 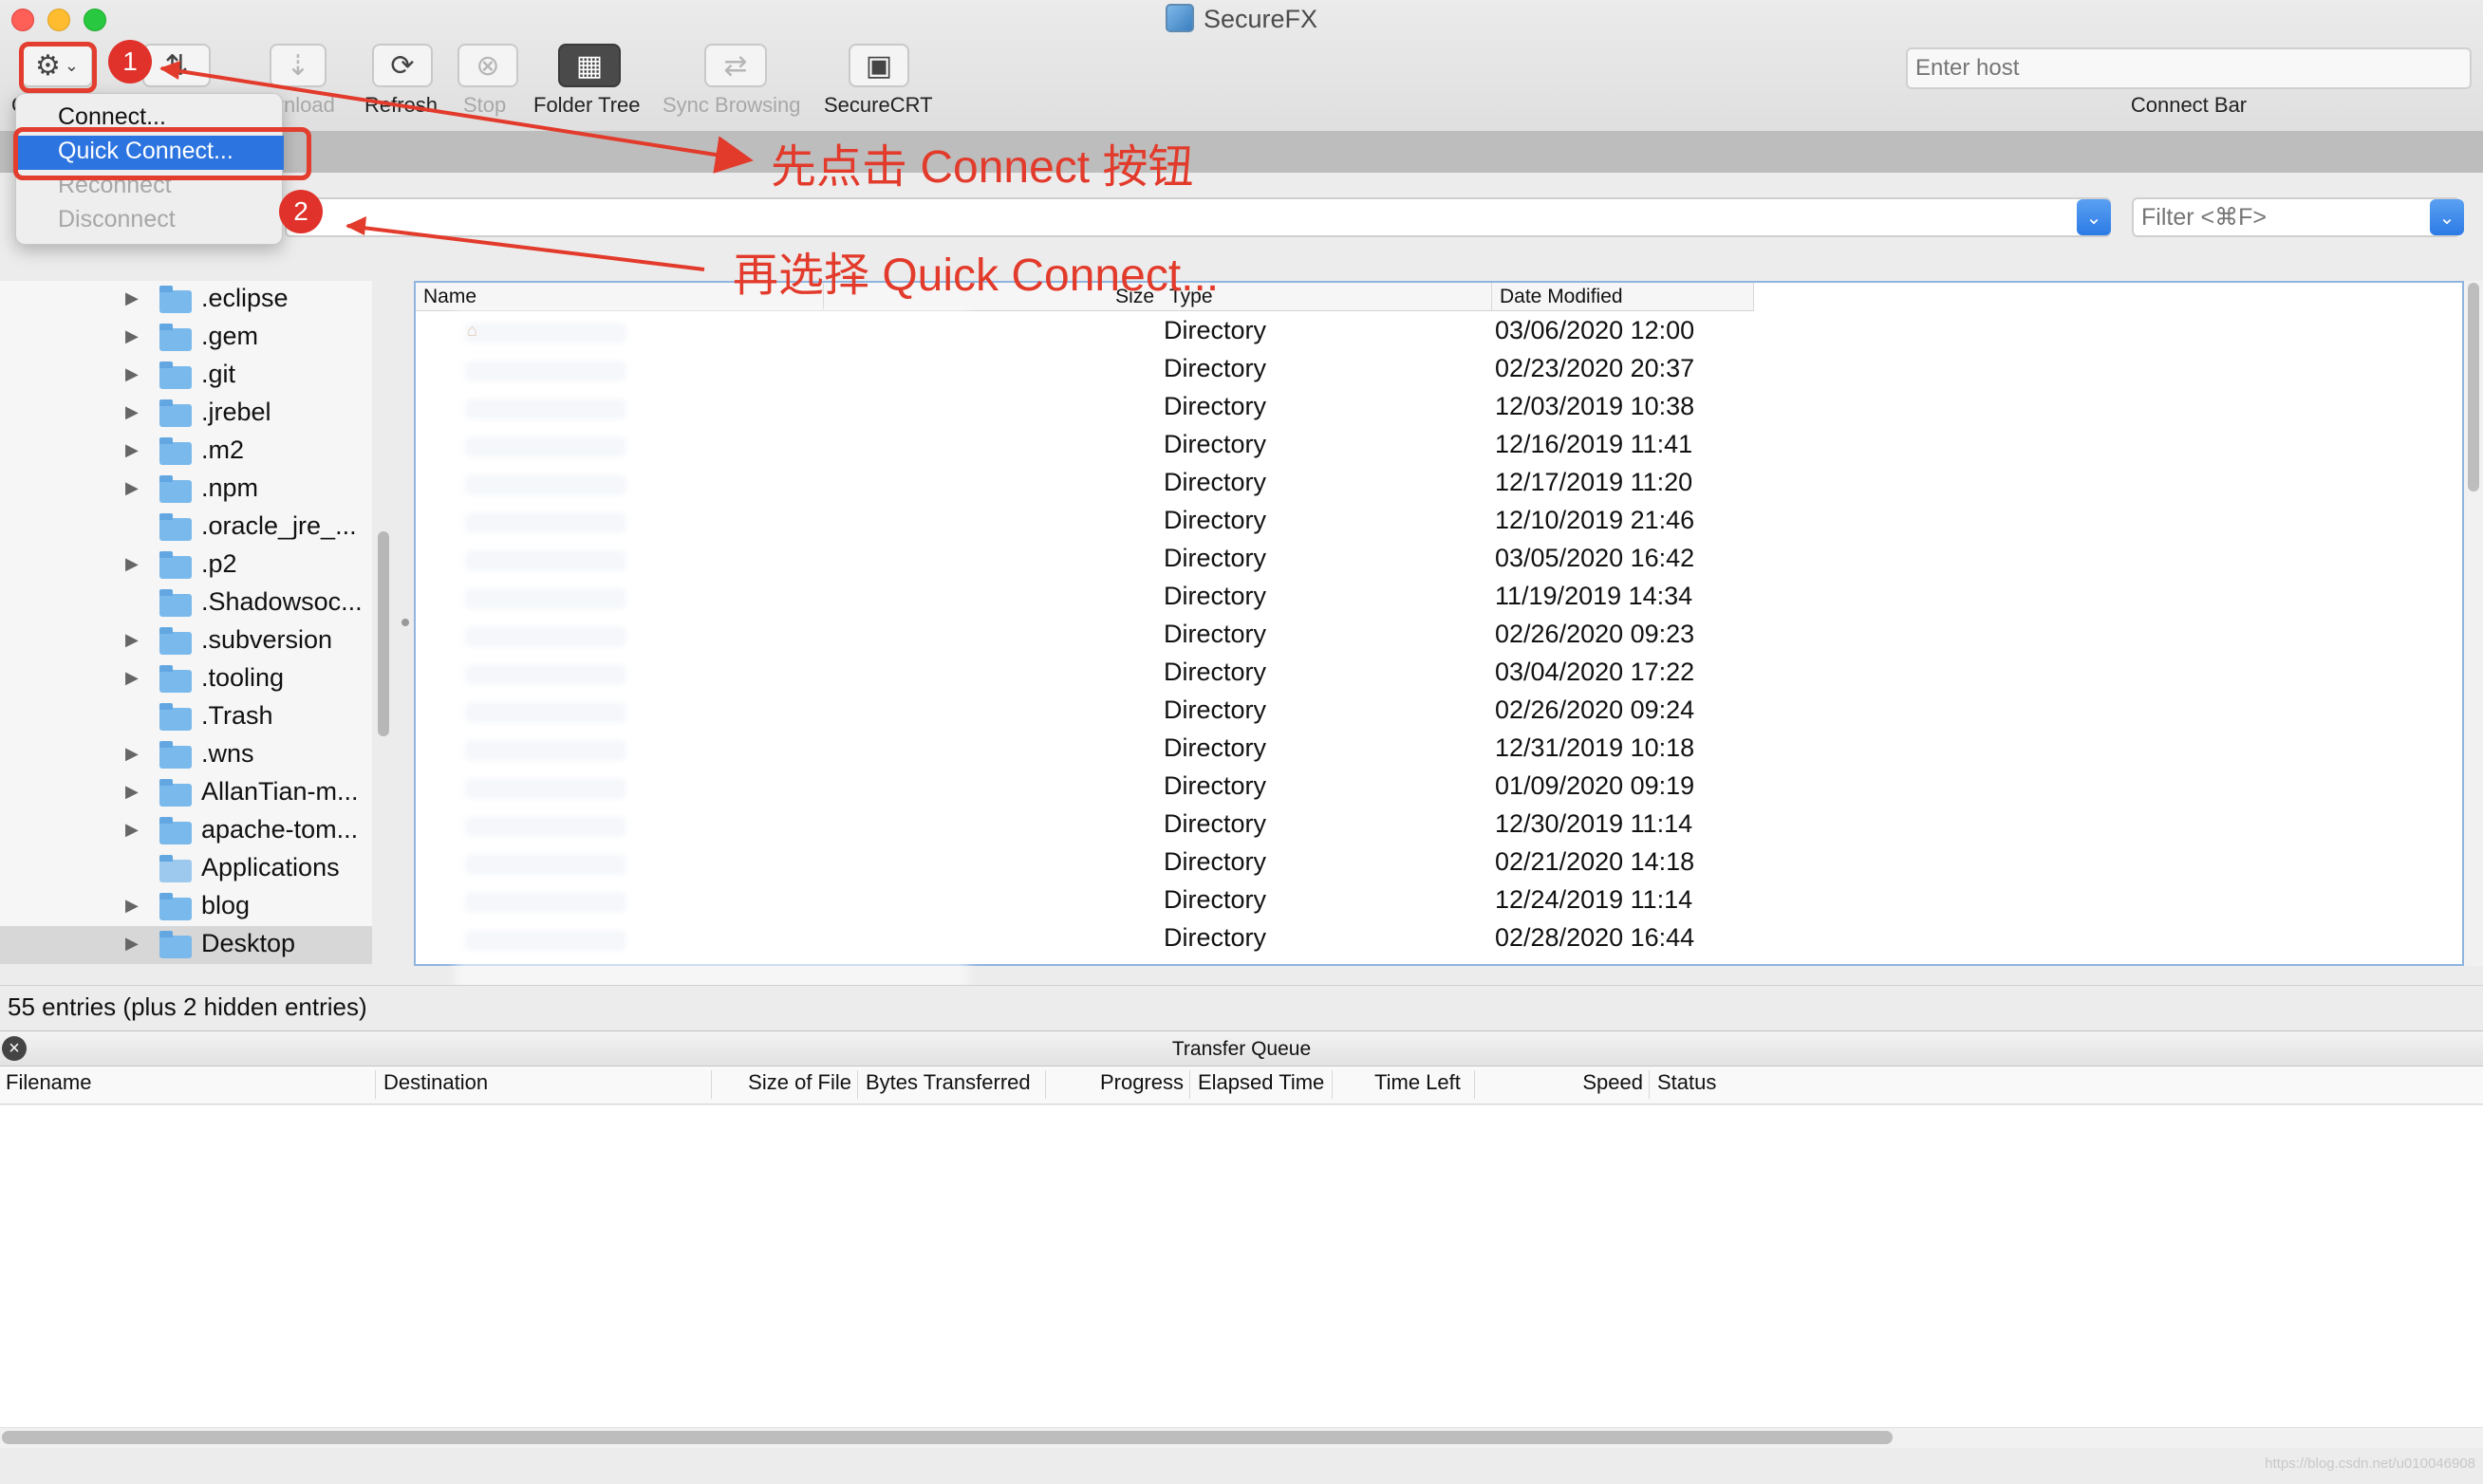 What do you see at coordinates (982, 168) in the screenshot?
I see `annotation-step1-text: 先点击 Connect 按钮` at bounding box center [982, 168].